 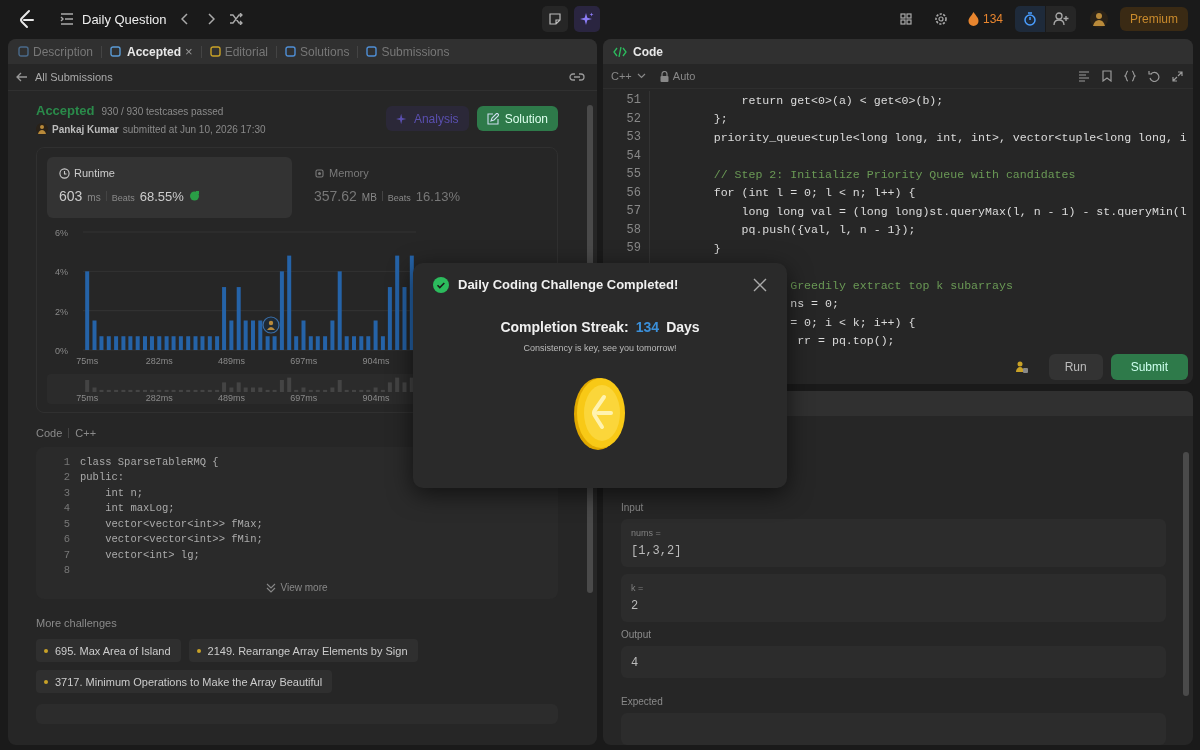 I want to click on code-line: };, so click(x=720, y=119).